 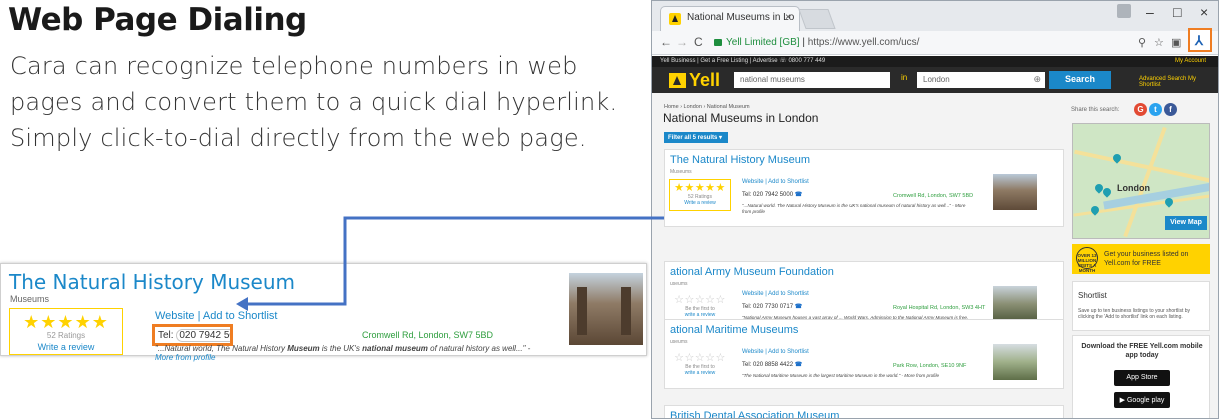 I want to click on mini-map: London View Map, so click(x=1141, y=181).